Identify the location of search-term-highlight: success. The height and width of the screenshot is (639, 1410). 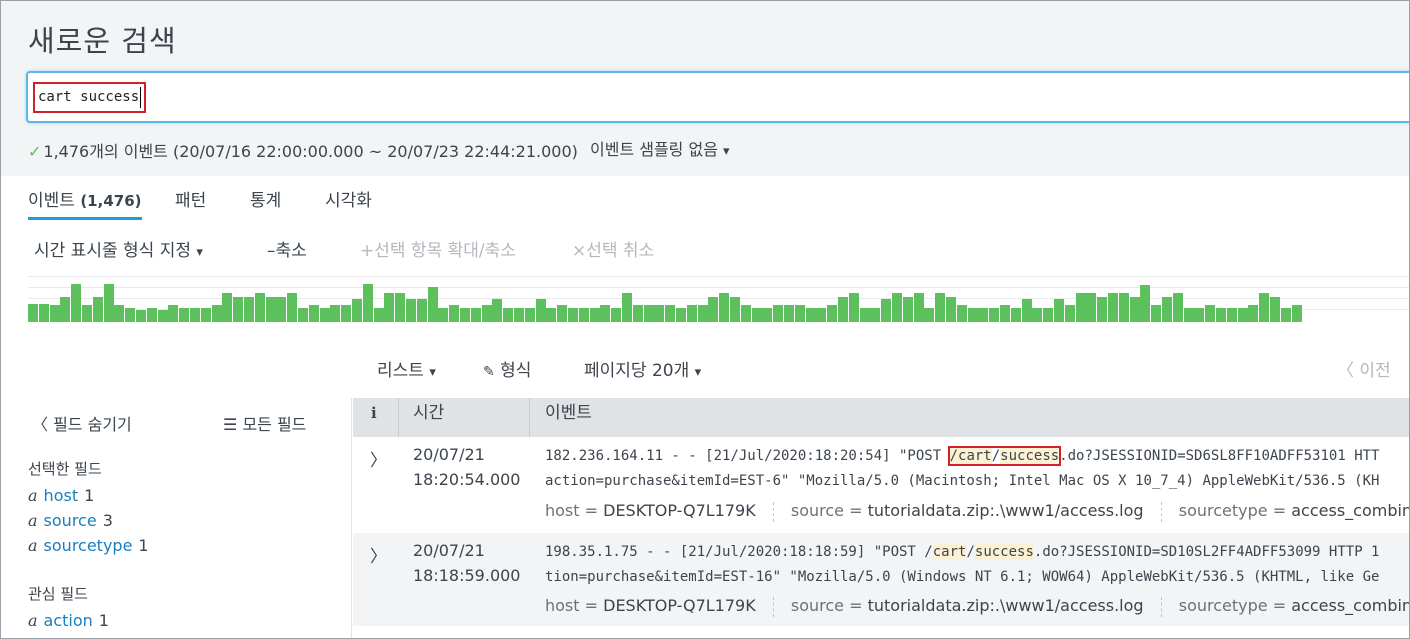
(1030, 456).